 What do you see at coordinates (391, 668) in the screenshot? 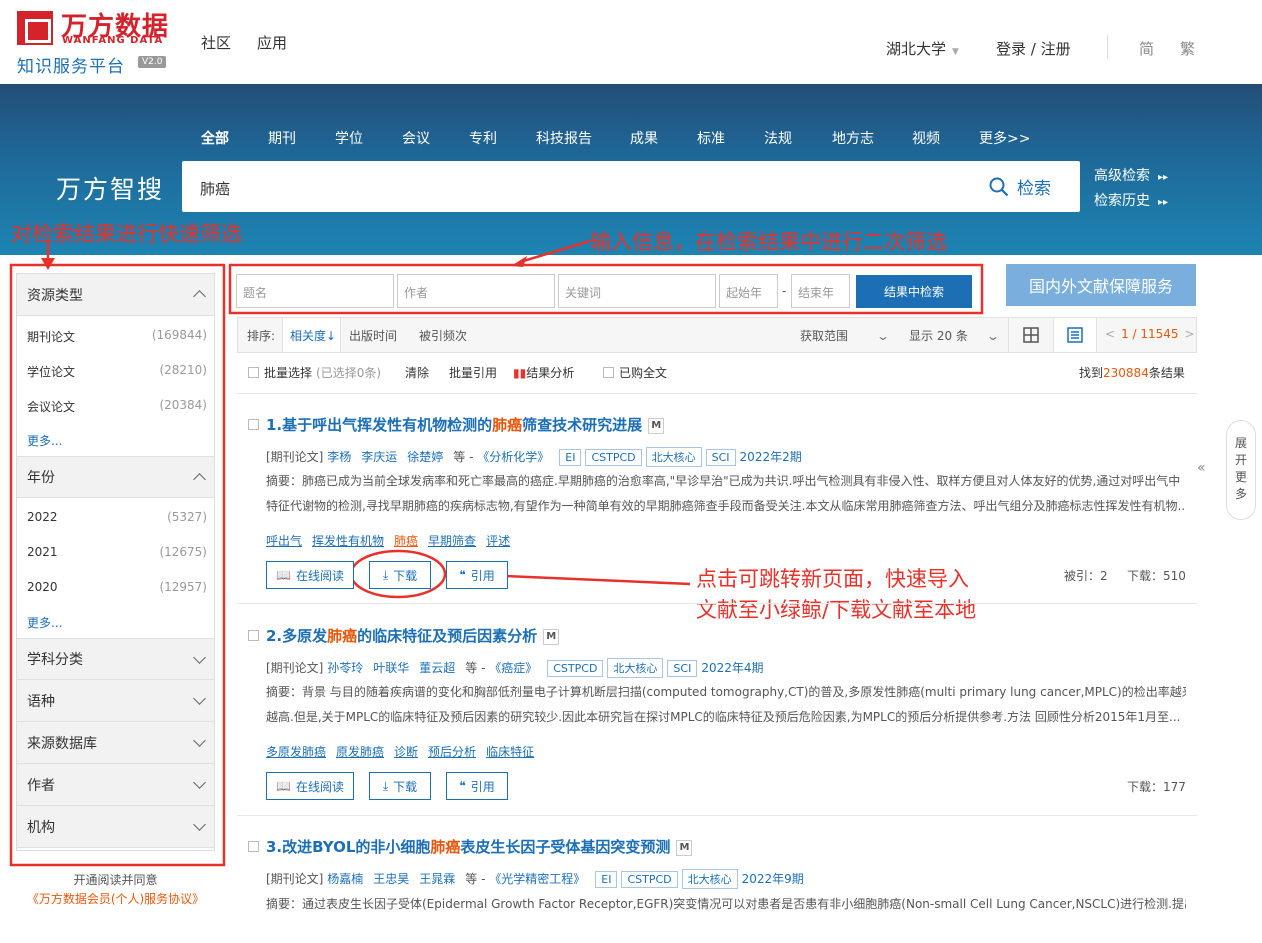
I see `author-link: 叶联华` at bounding box center [391, 668].